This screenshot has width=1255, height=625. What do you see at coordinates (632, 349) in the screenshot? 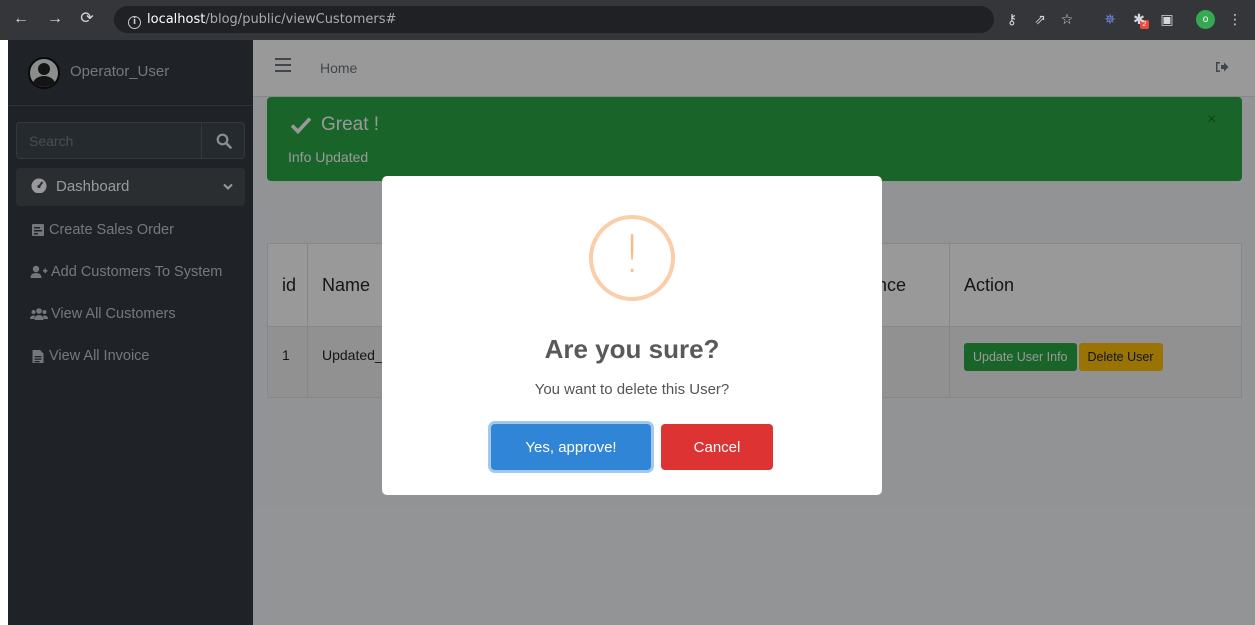
I see `dialog-title: Are you sure?` at bounding box center [632, 349].